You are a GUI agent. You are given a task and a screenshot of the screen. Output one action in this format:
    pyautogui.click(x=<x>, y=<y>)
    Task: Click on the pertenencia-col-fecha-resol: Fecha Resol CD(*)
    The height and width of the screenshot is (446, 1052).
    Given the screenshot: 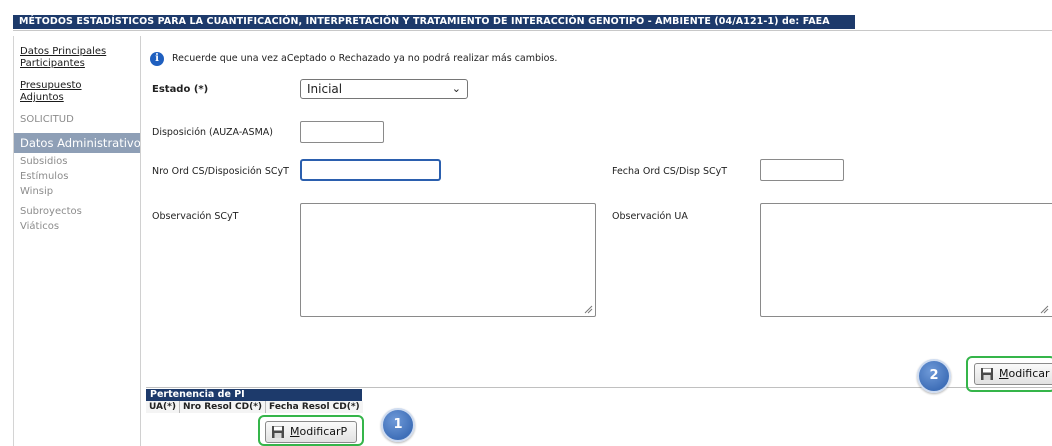 What is the action you would take?
    pyautogui.click(x=314, y=407)
    